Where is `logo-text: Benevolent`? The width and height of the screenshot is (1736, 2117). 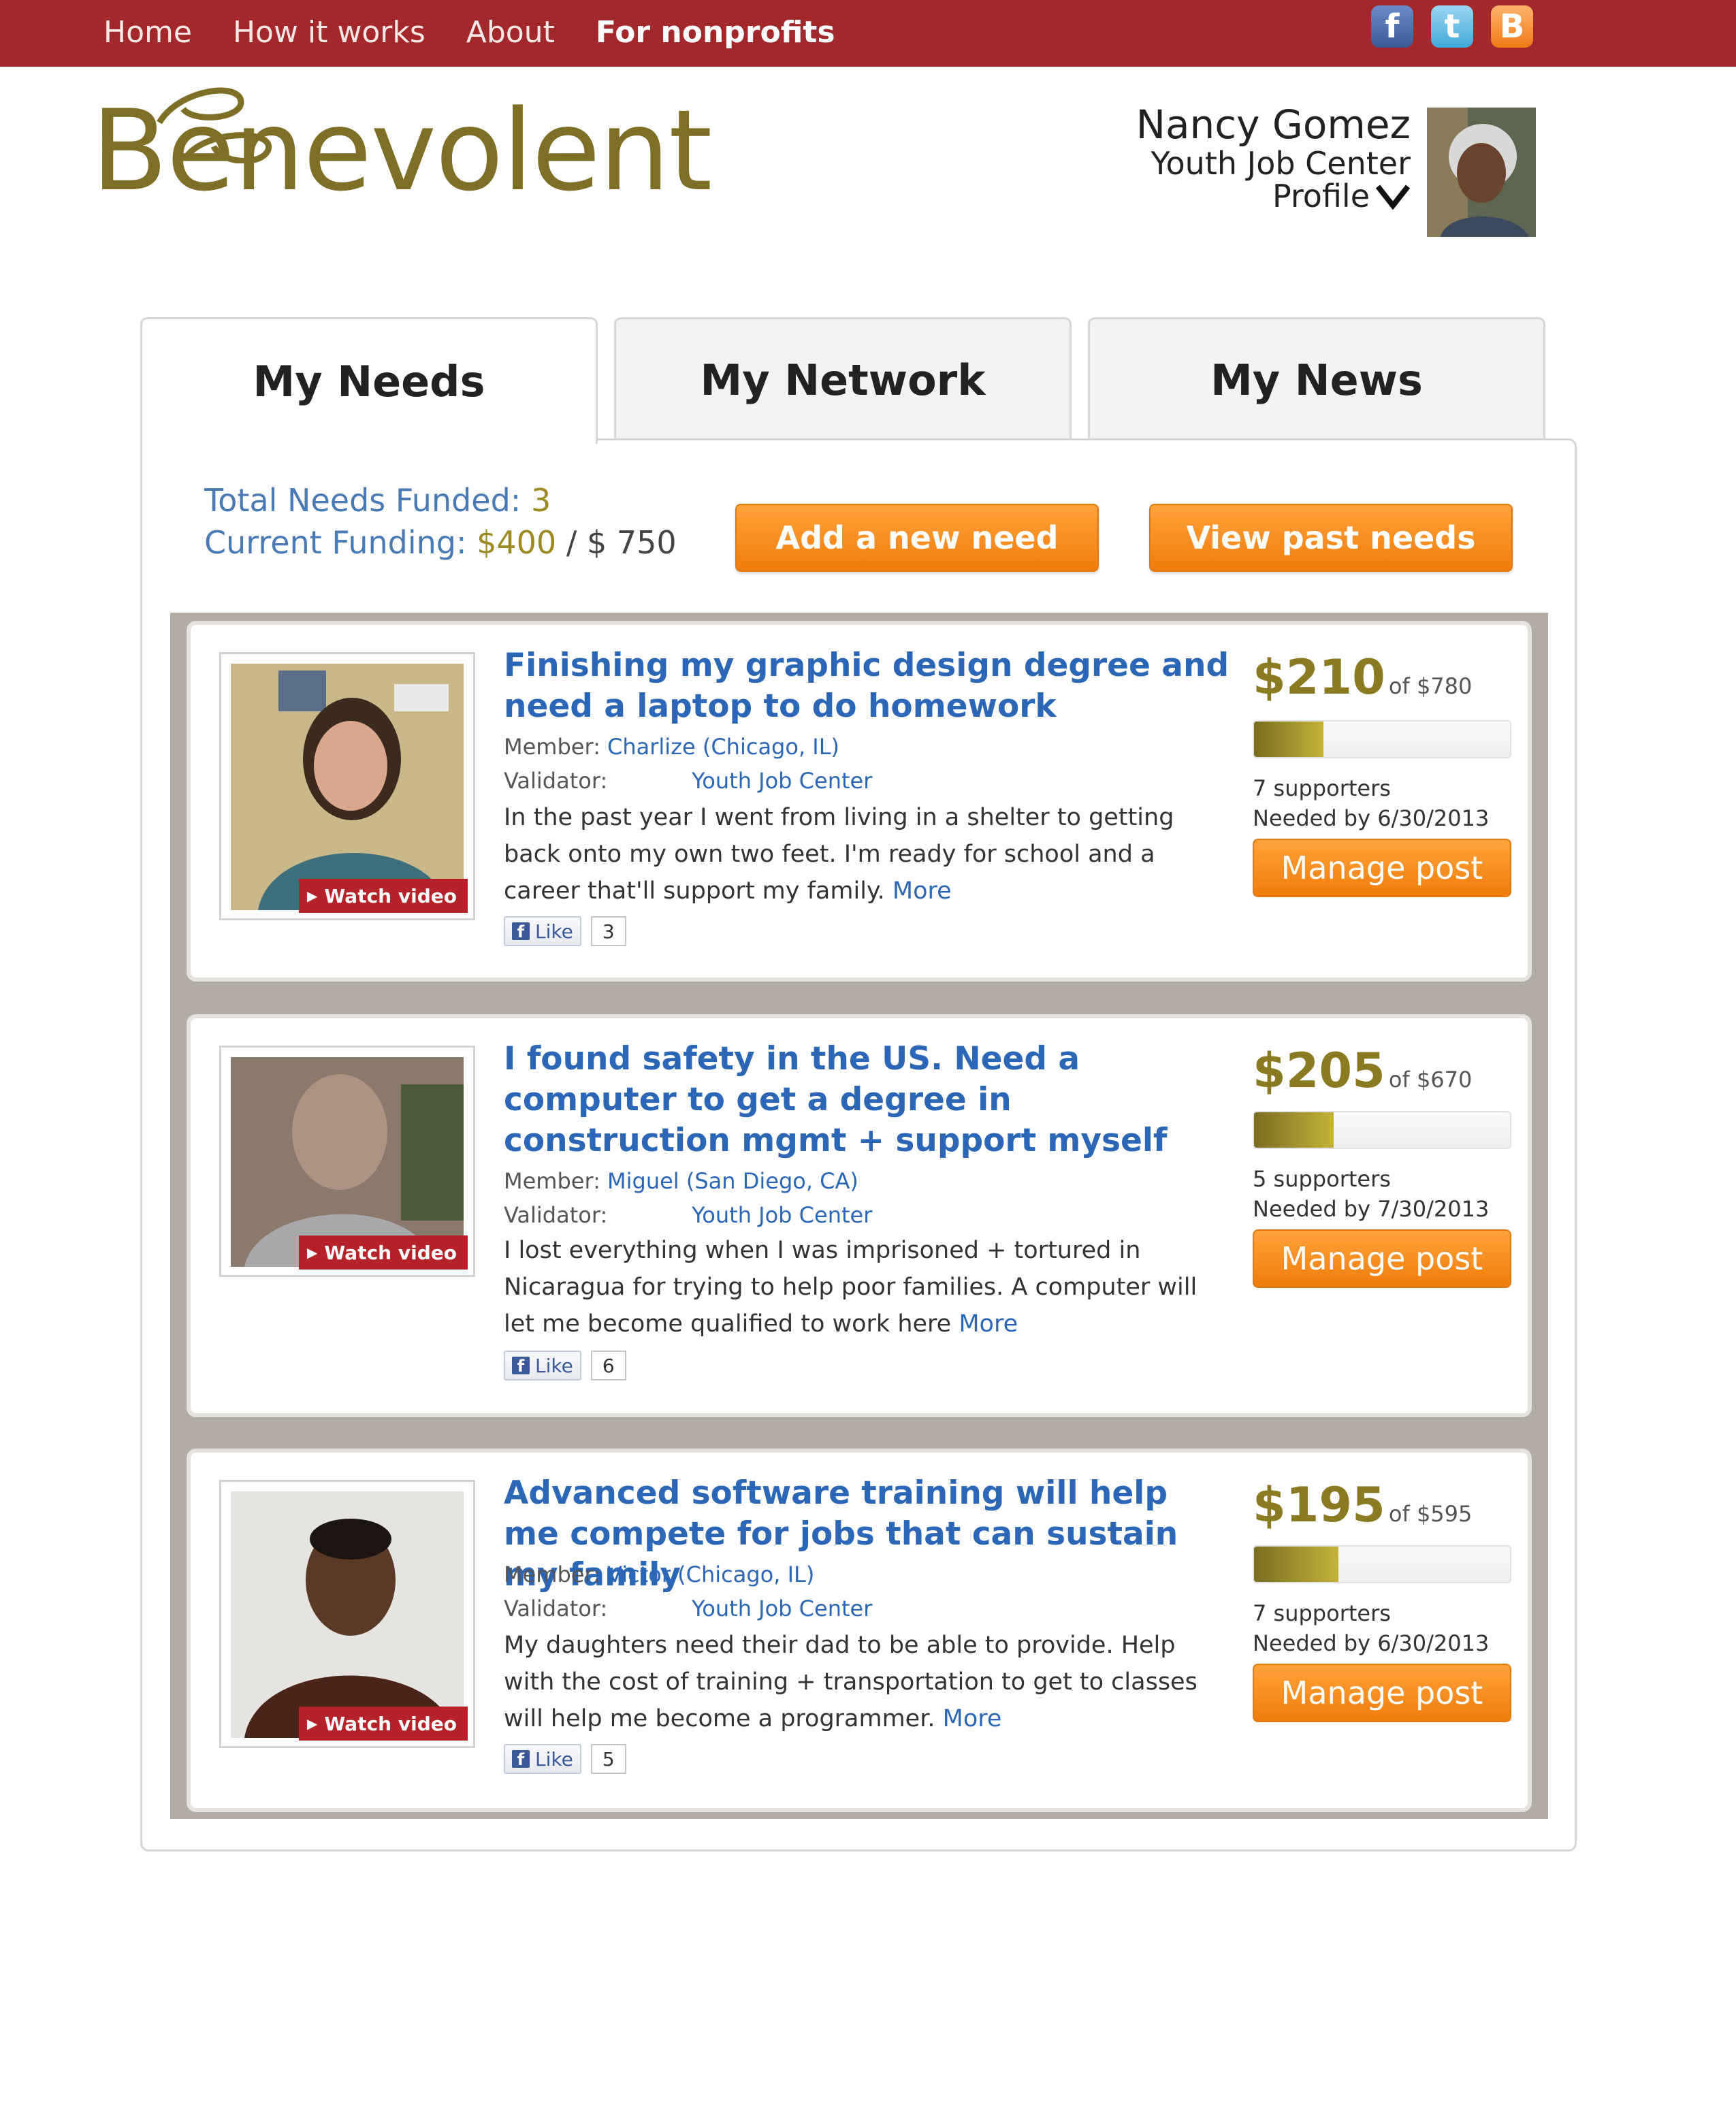
logo-text: Benevolent is located at coordinates (401, 151).